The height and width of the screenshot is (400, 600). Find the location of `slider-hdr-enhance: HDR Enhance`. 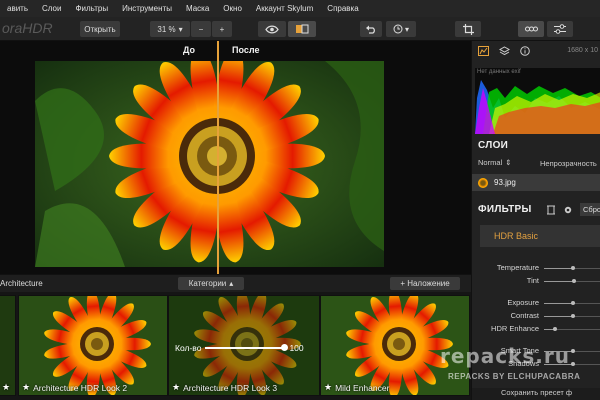

slider-hdr-enhance: HDR Enhance is located at coordinates (536, 329).